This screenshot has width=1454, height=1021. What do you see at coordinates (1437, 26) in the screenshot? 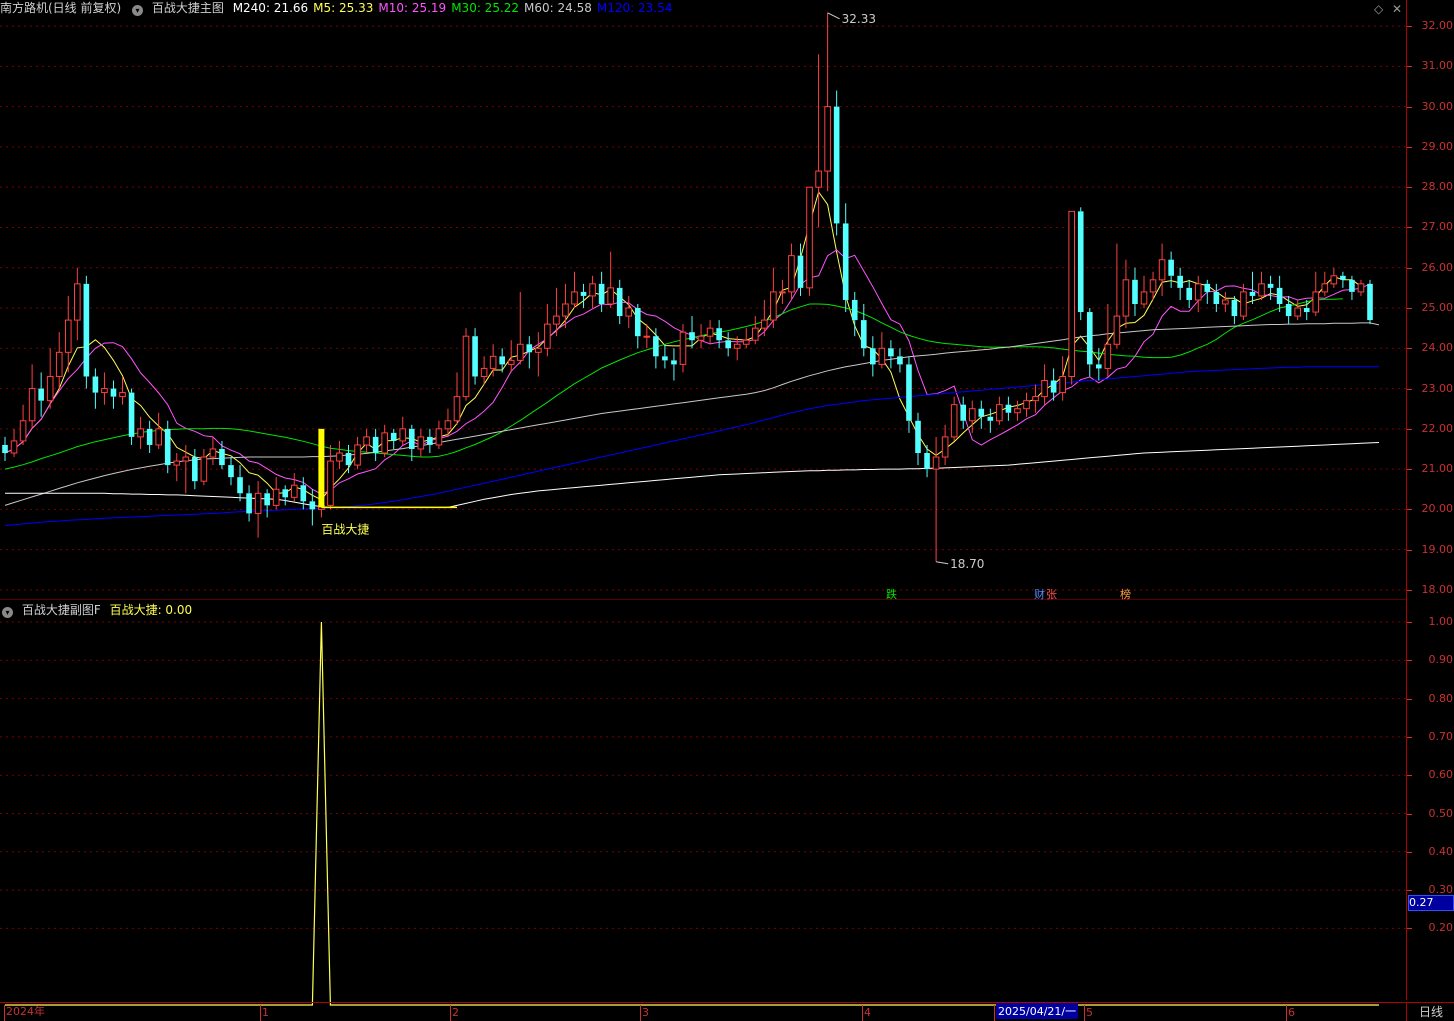
I see `price-tick-label: 32.00` at bounding box center [1437, 26].